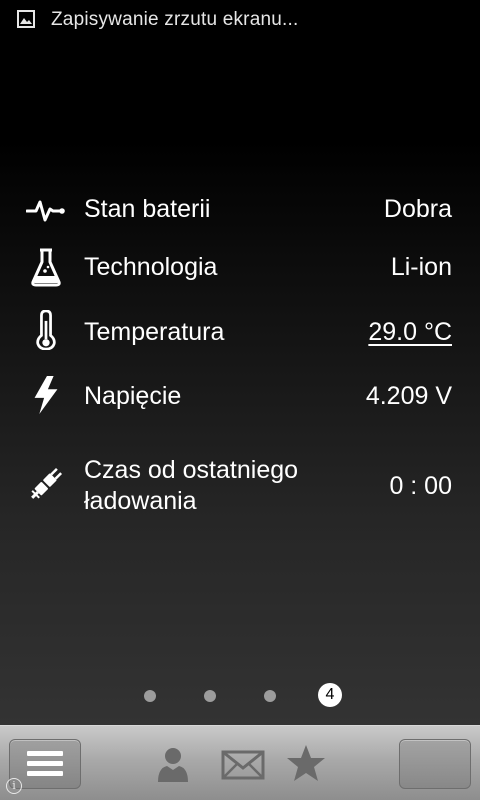  Describe the element at coordinates (133, 396) in the screenshot. I see `voltage-label: Napięcie` at that location.